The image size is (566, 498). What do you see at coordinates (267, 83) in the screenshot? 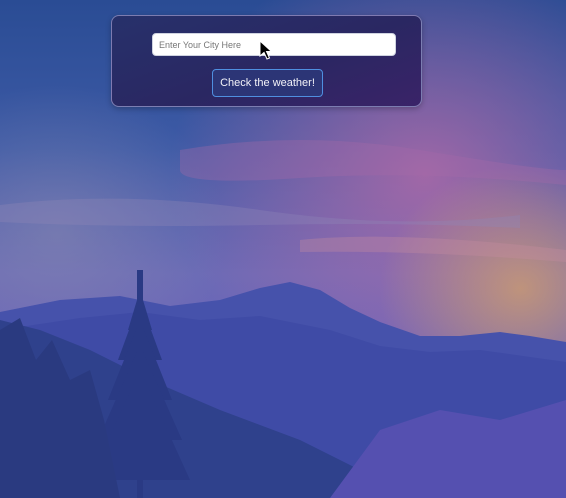
I see `check-weather-button: Check the weather!` at bounding box center [267, 83].